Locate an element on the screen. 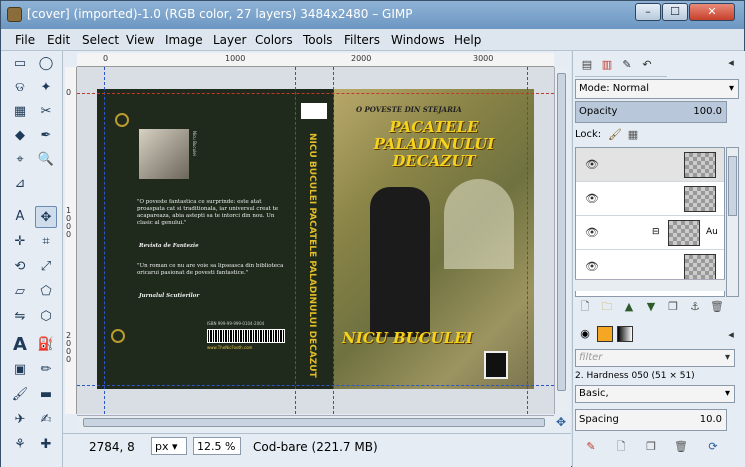 This screenshot has width=745, height=467. paths-icon: ✒ is located at coordinates (46, 136).